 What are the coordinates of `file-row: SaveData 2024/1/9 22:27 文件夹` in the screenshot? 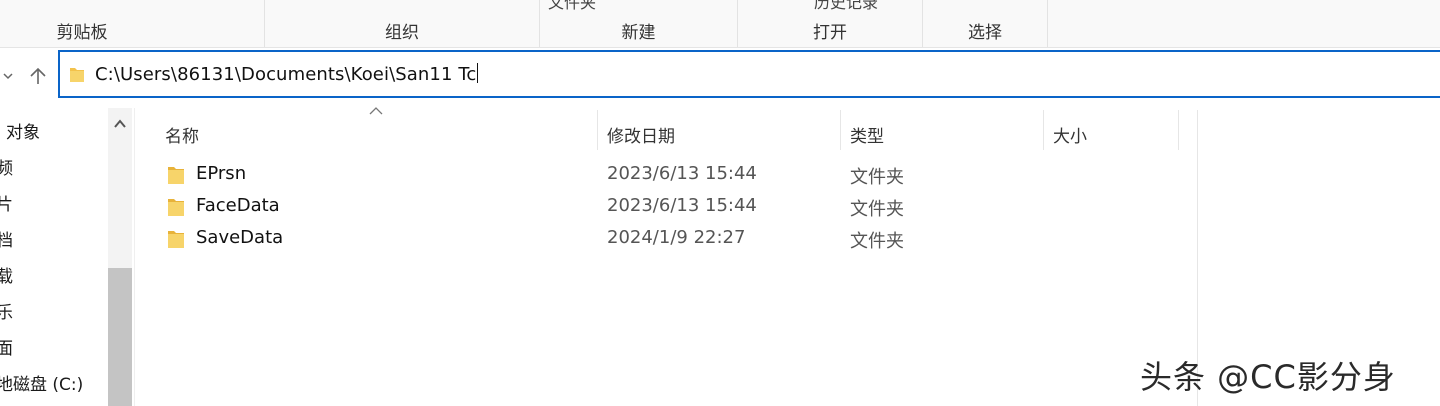 It's located at (683, 238).